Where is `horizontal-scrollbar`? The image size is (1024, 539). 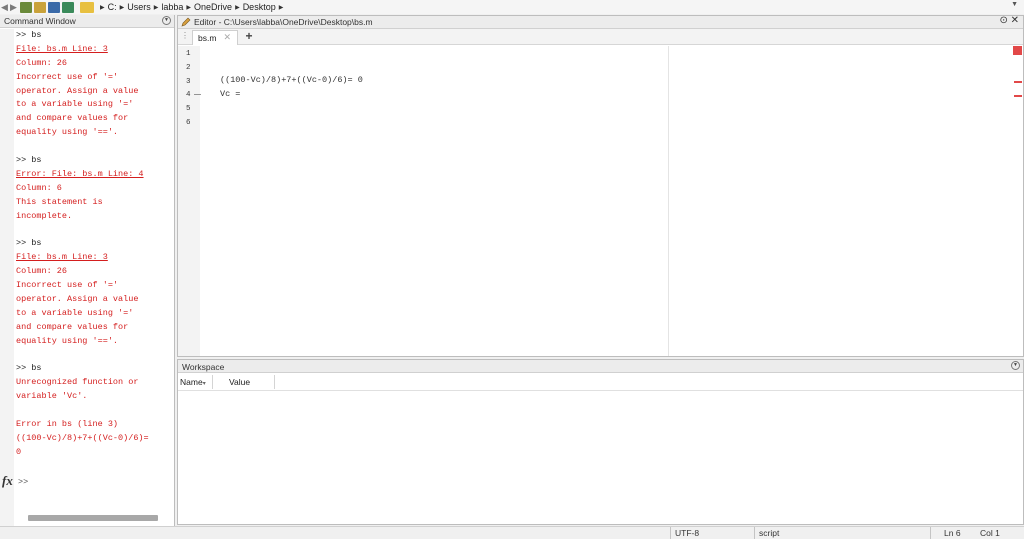 horizontal-scrollbar is located at coordinates (93, 518).